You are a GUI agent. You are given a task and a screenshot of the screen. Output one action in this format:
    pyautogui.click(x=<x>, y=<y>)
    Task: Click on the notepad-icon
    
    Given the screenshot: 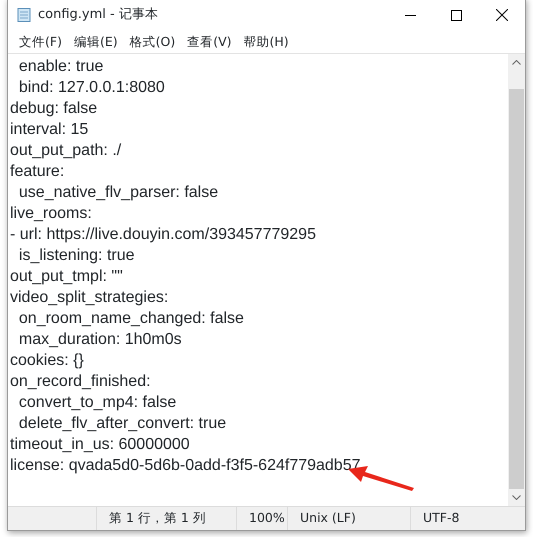 What is the action you would take?
    pyautogui.click(x=24, y=15)
    